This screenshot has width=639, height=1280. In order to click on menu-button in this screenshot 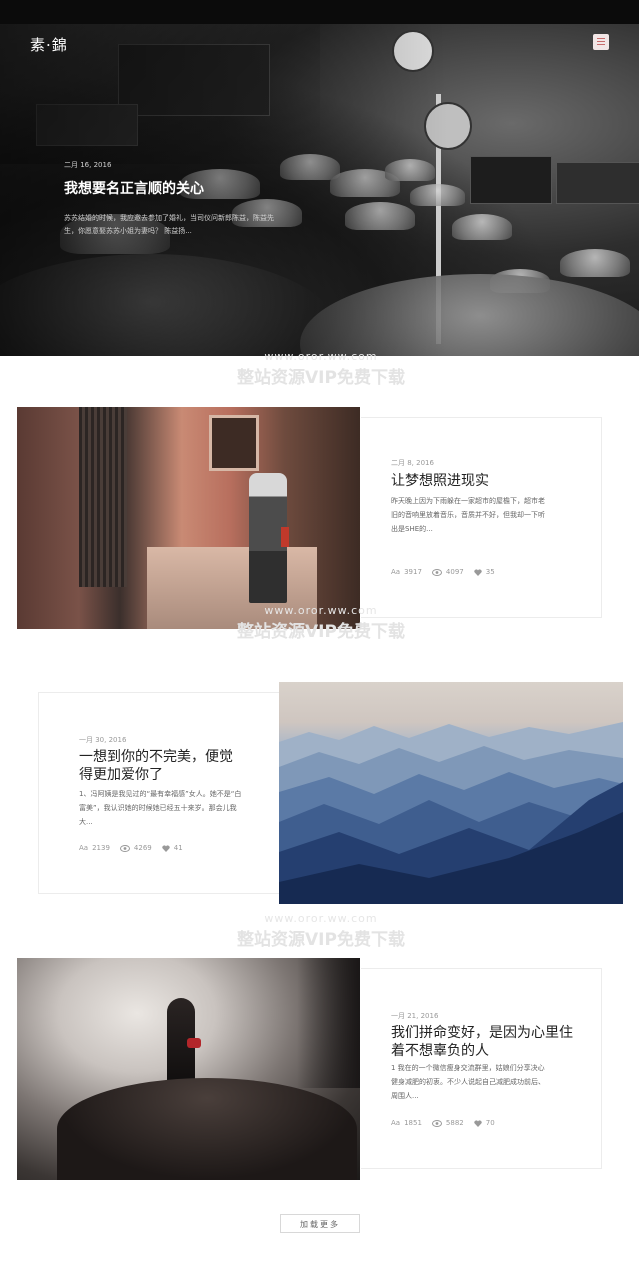, I will do `click(601, 42)`.